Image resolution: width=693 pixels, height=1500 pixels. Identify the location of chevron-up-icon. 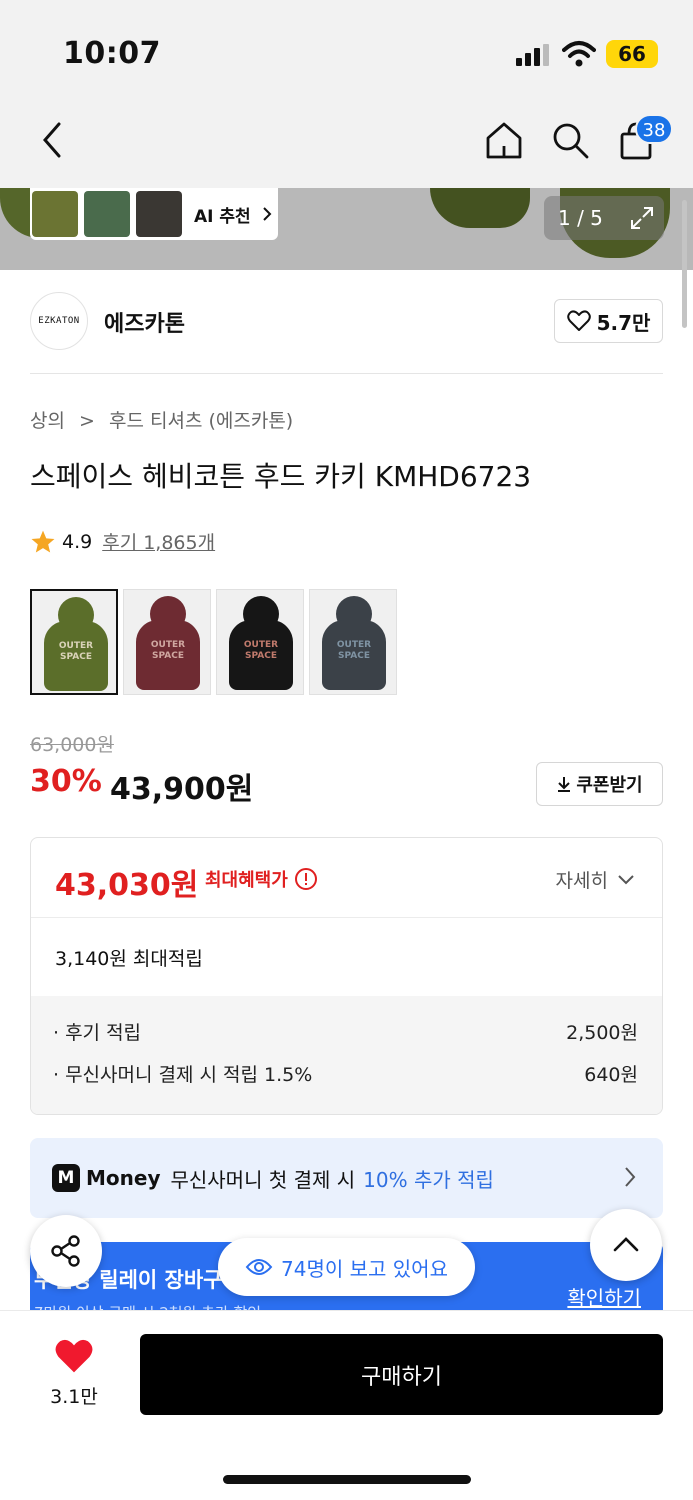
(626, 1244).